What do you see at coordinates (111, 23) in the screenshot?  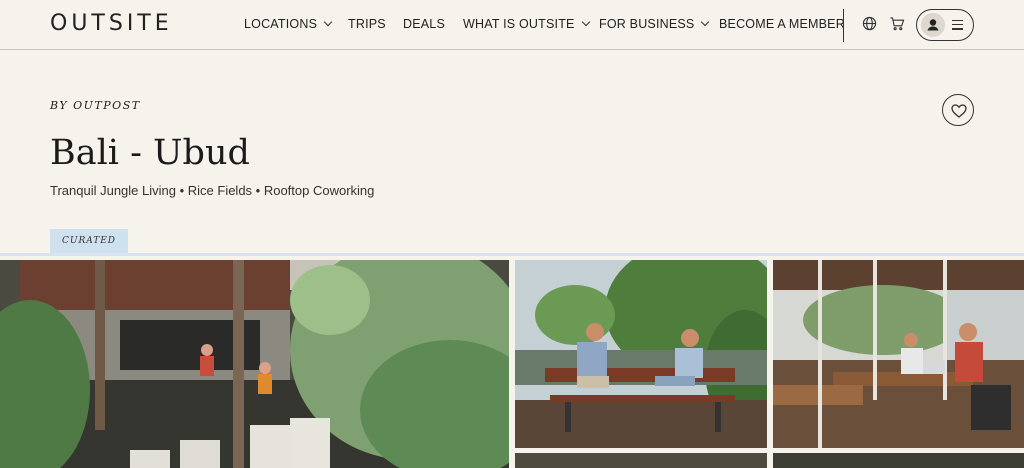 I see `outsite-logo: OUTSITE` at bounding box center [111, 23].